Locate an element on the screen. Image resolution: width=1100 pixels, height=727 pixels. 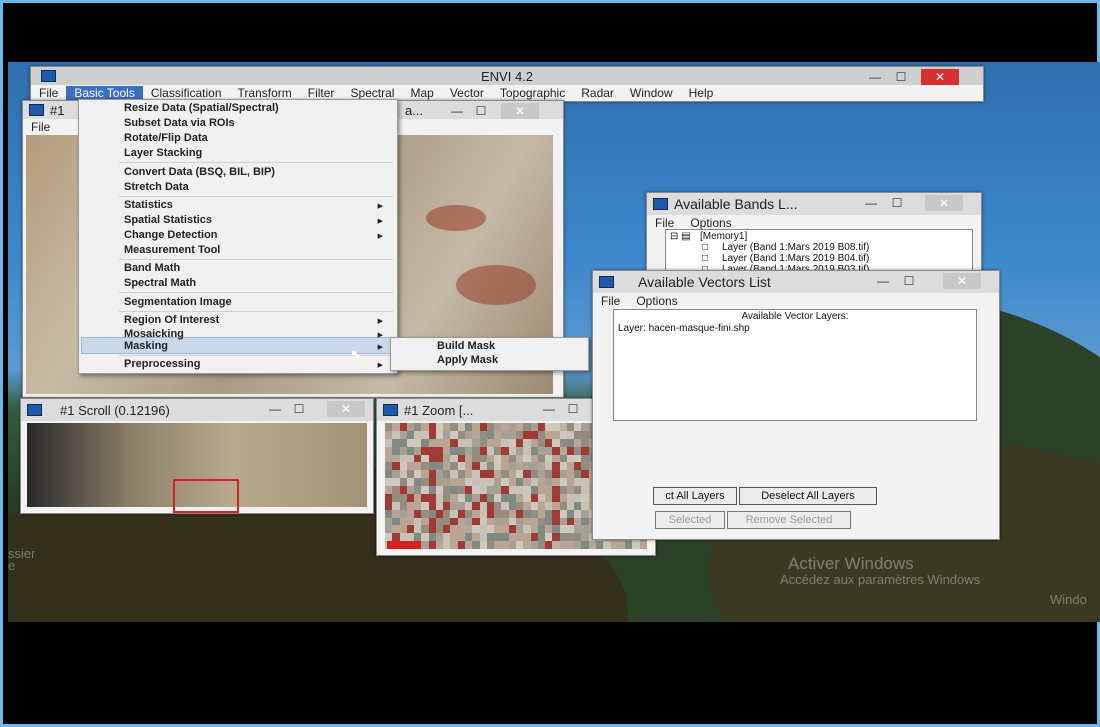
menu-item-stretch-data: Stretch Data is located at coordinates (156, 187).